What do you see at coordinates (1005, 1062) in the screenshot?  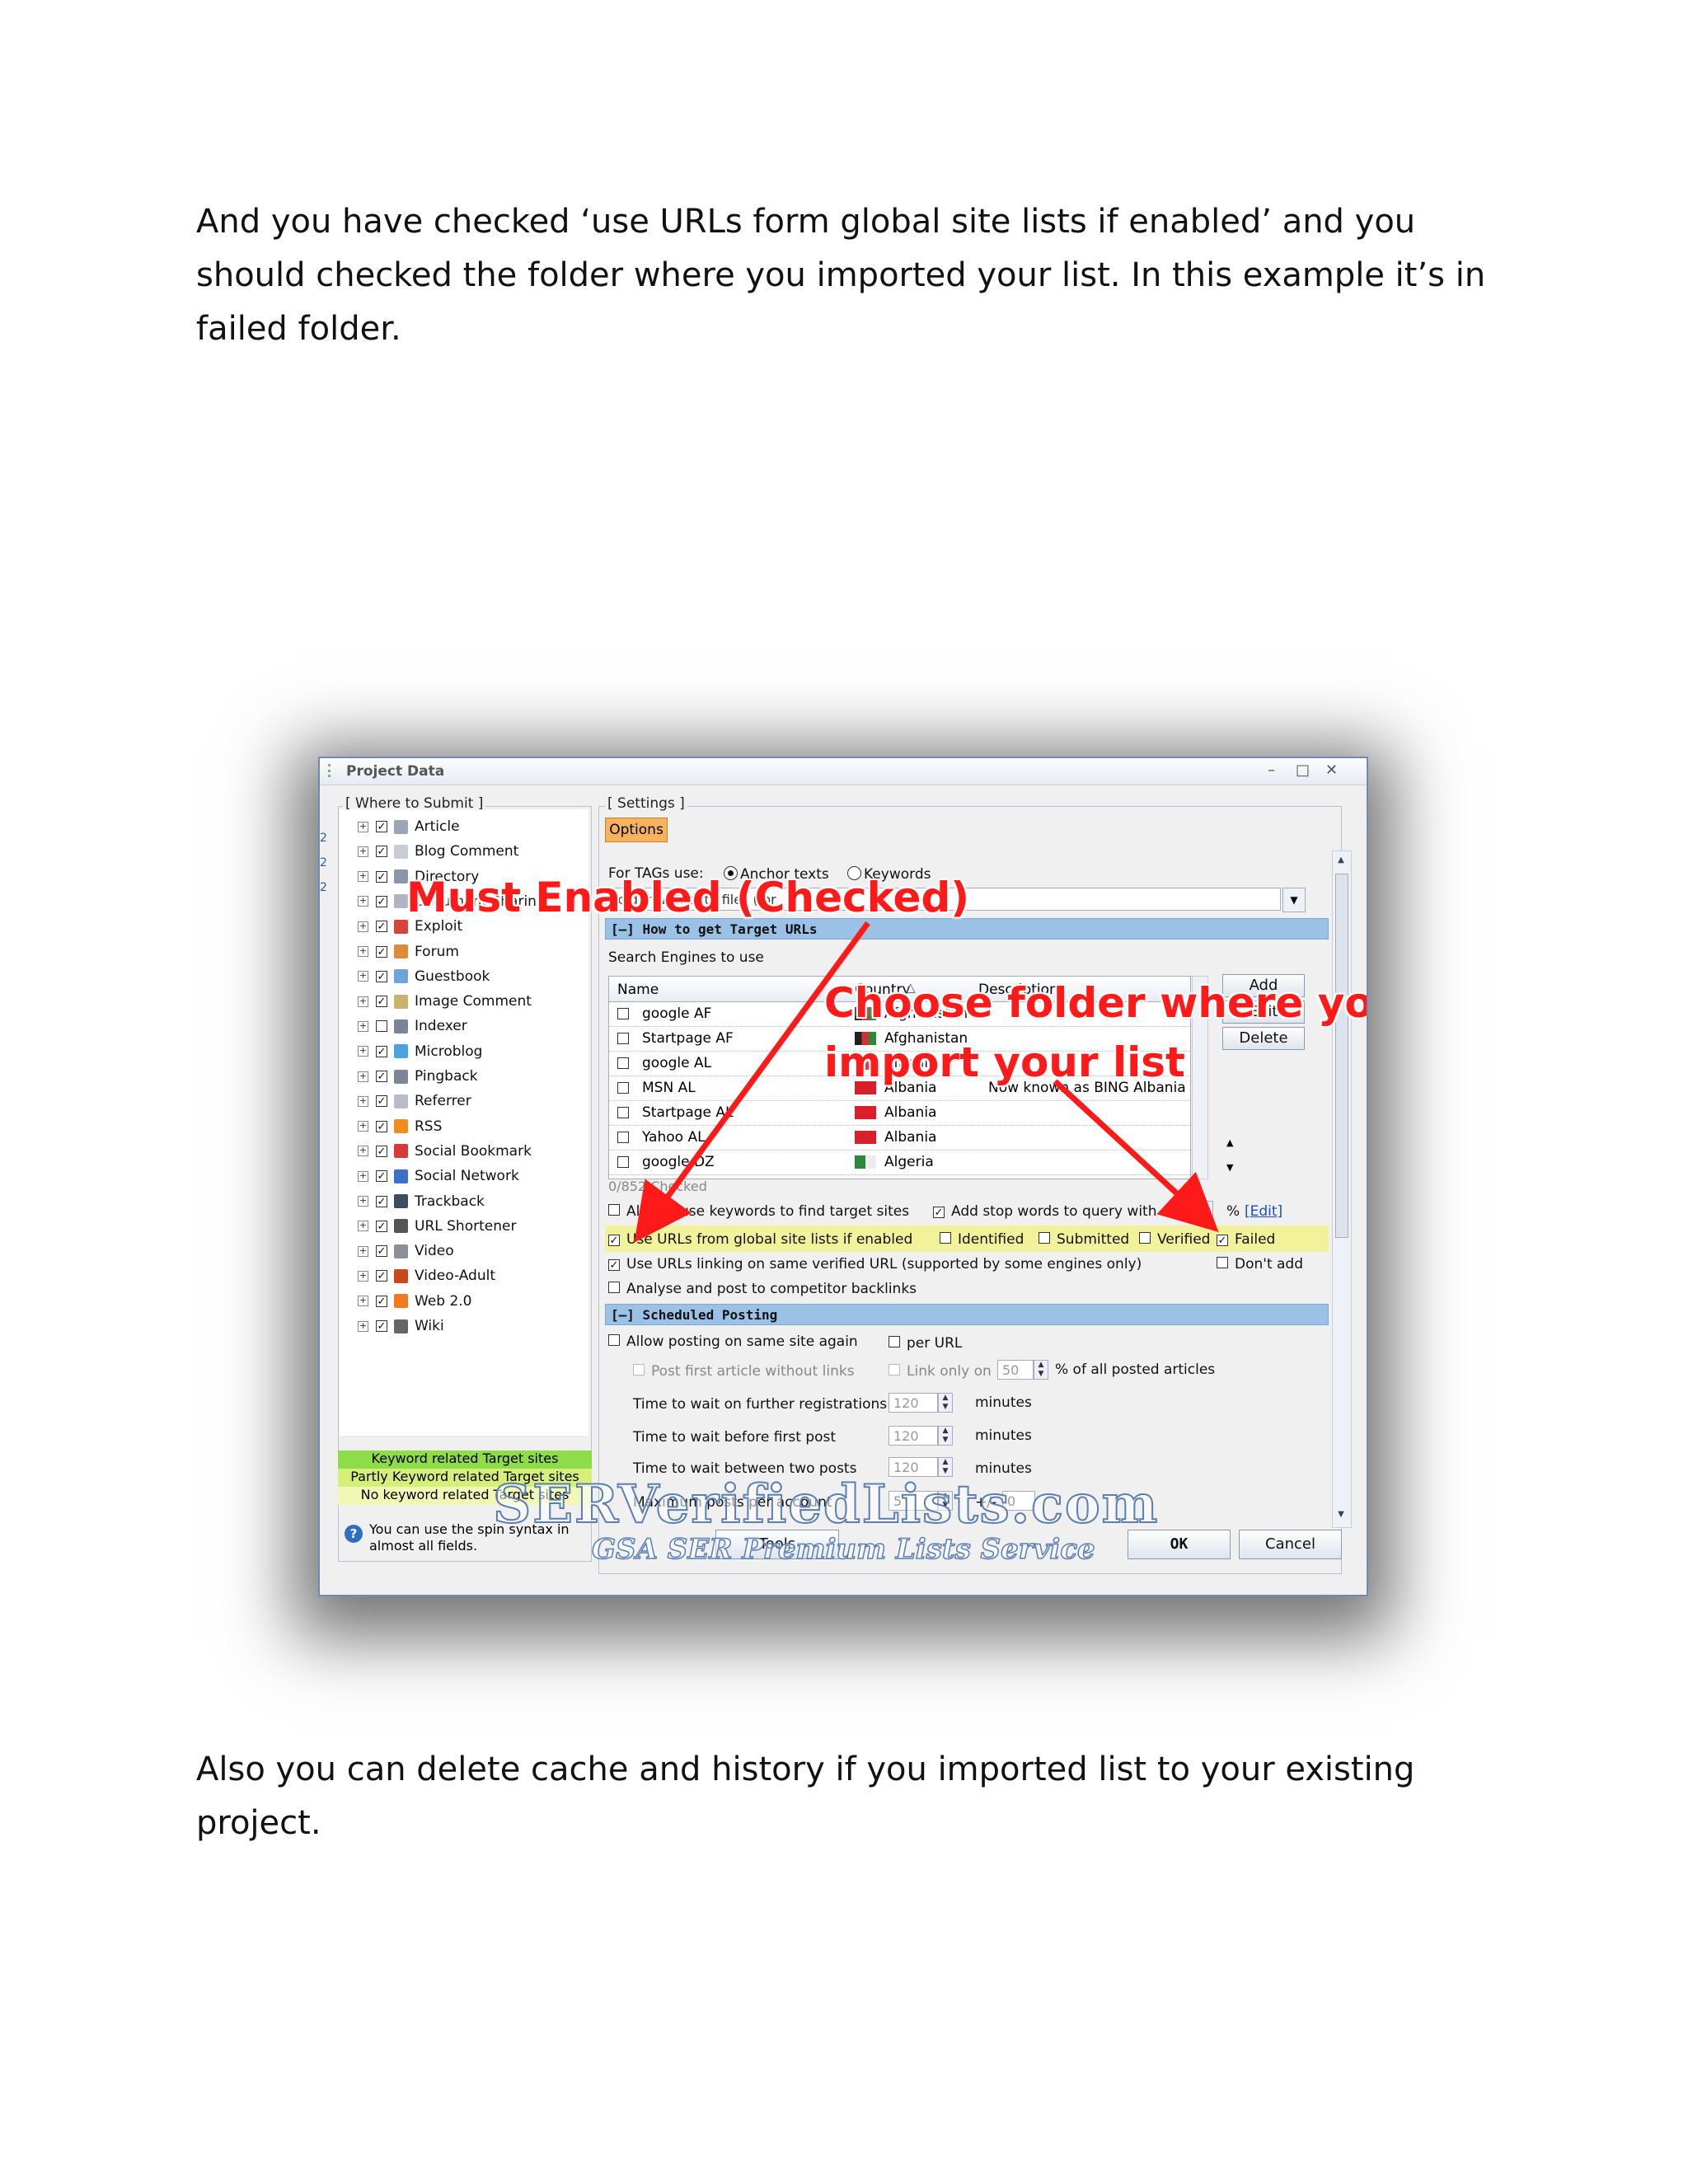 I see `annotation-choose-folder-line2: import your list` at bounding box center [1005, 1062].